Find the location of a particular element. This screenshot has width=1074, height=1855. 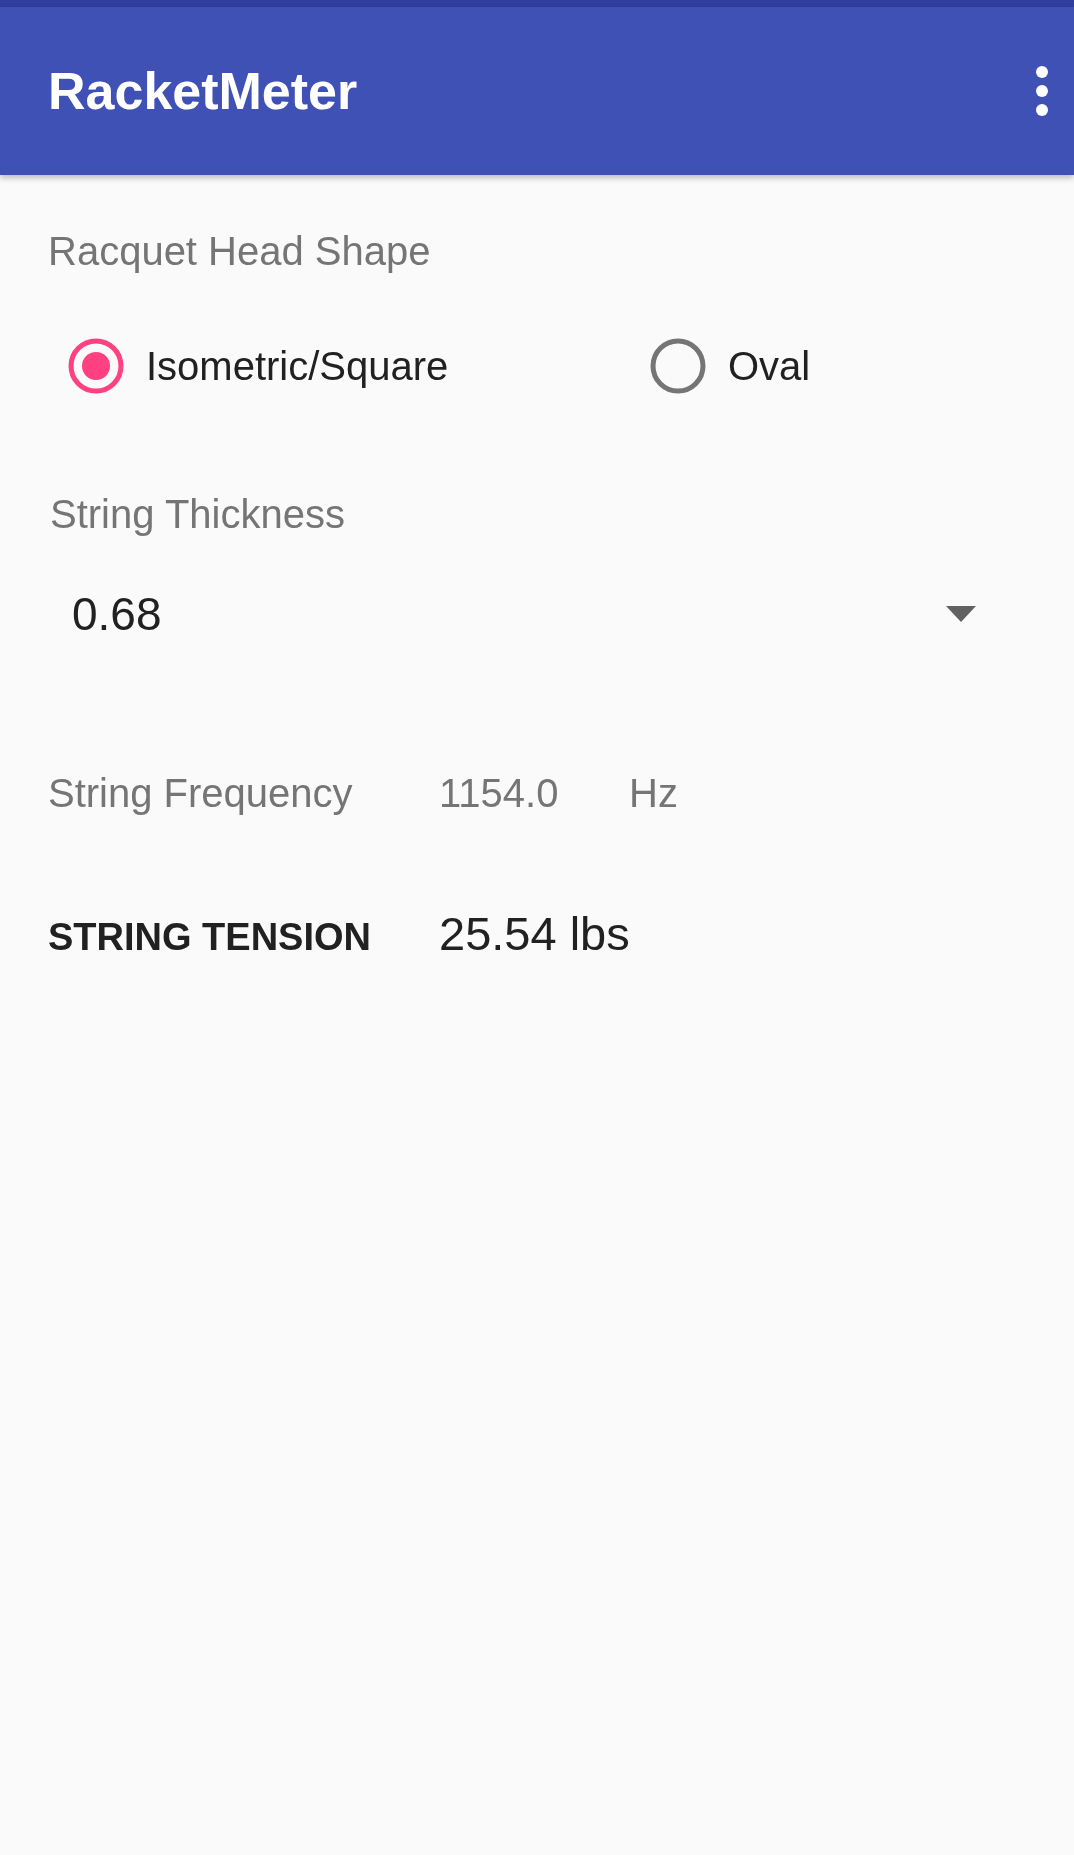

app-title: RacketMeter is located at coordinates (203, 91).